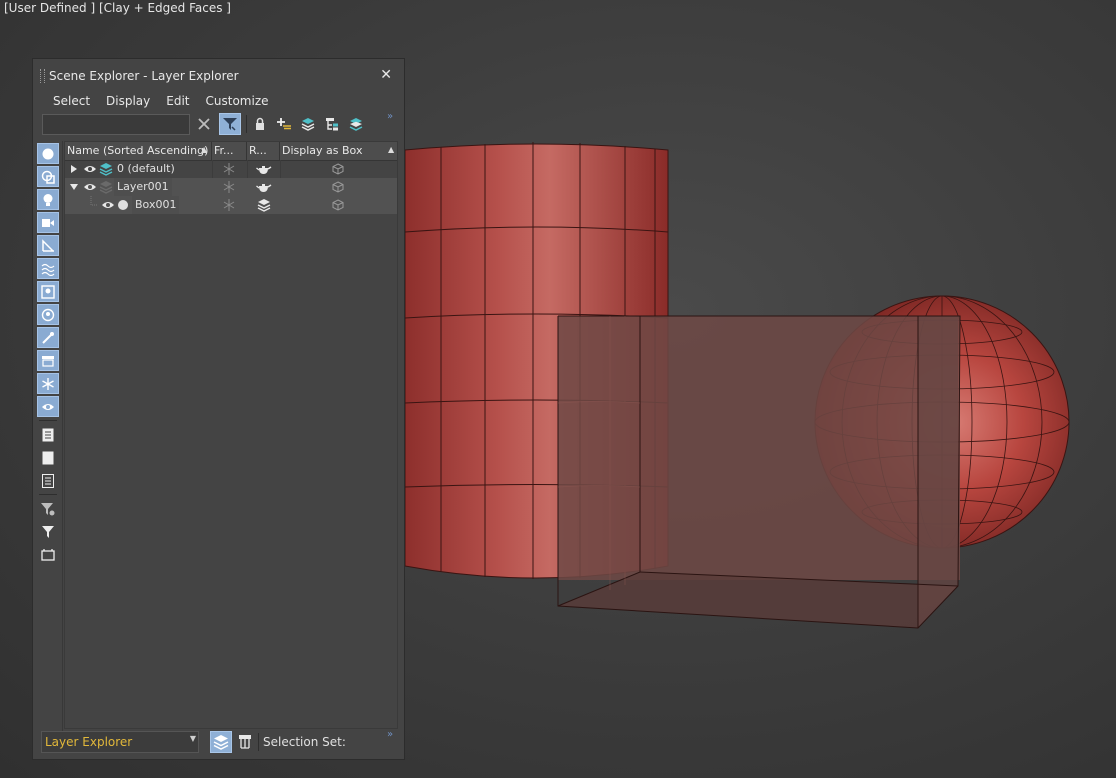  What do you see at coordinates (264, 205) in the screenshot?
I see `render-by-layer-icon` at bounding box center [264, 205].